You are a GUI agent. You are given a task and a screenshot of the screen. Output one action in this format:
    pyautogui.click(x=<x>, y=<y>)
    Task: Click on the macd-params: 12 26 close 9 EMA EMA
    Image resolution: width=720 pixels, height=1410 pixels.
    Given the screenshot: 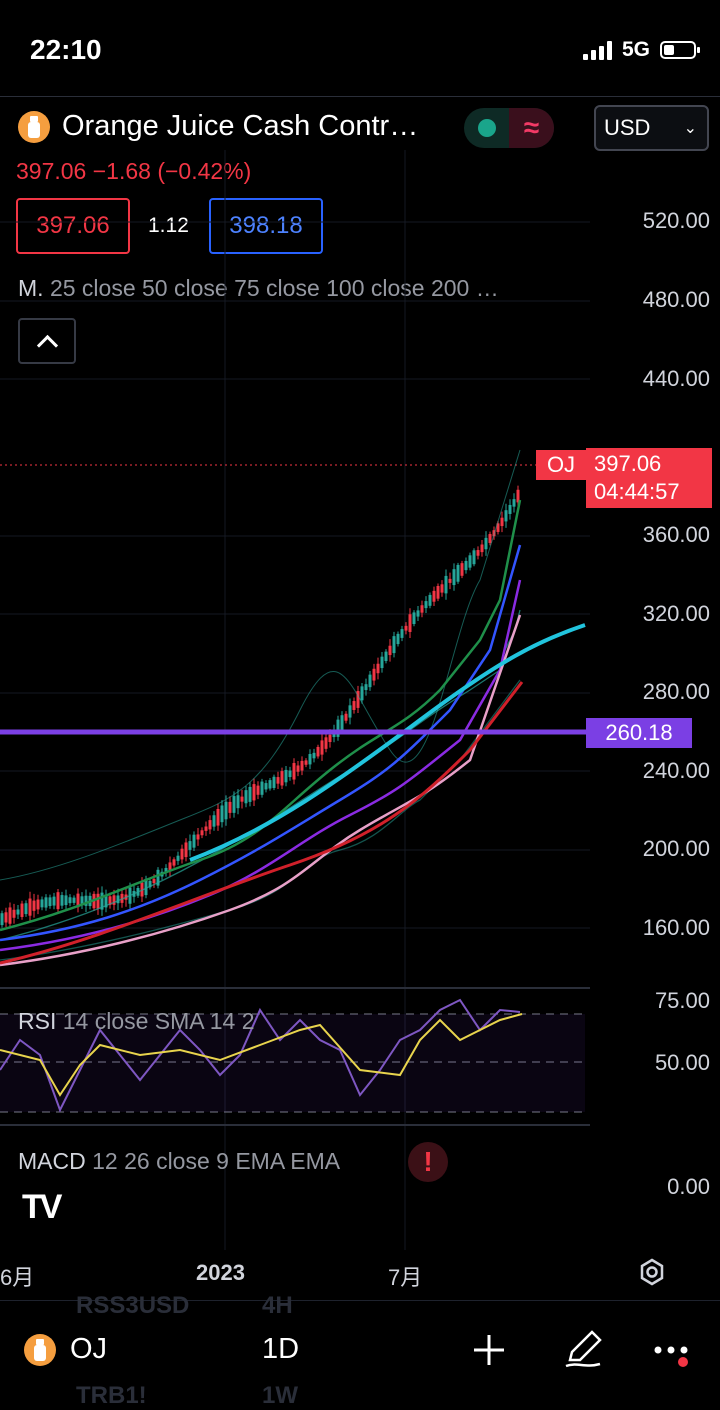 What is the action you would take?
    pyautogui.click(x=216, y=1161)
    